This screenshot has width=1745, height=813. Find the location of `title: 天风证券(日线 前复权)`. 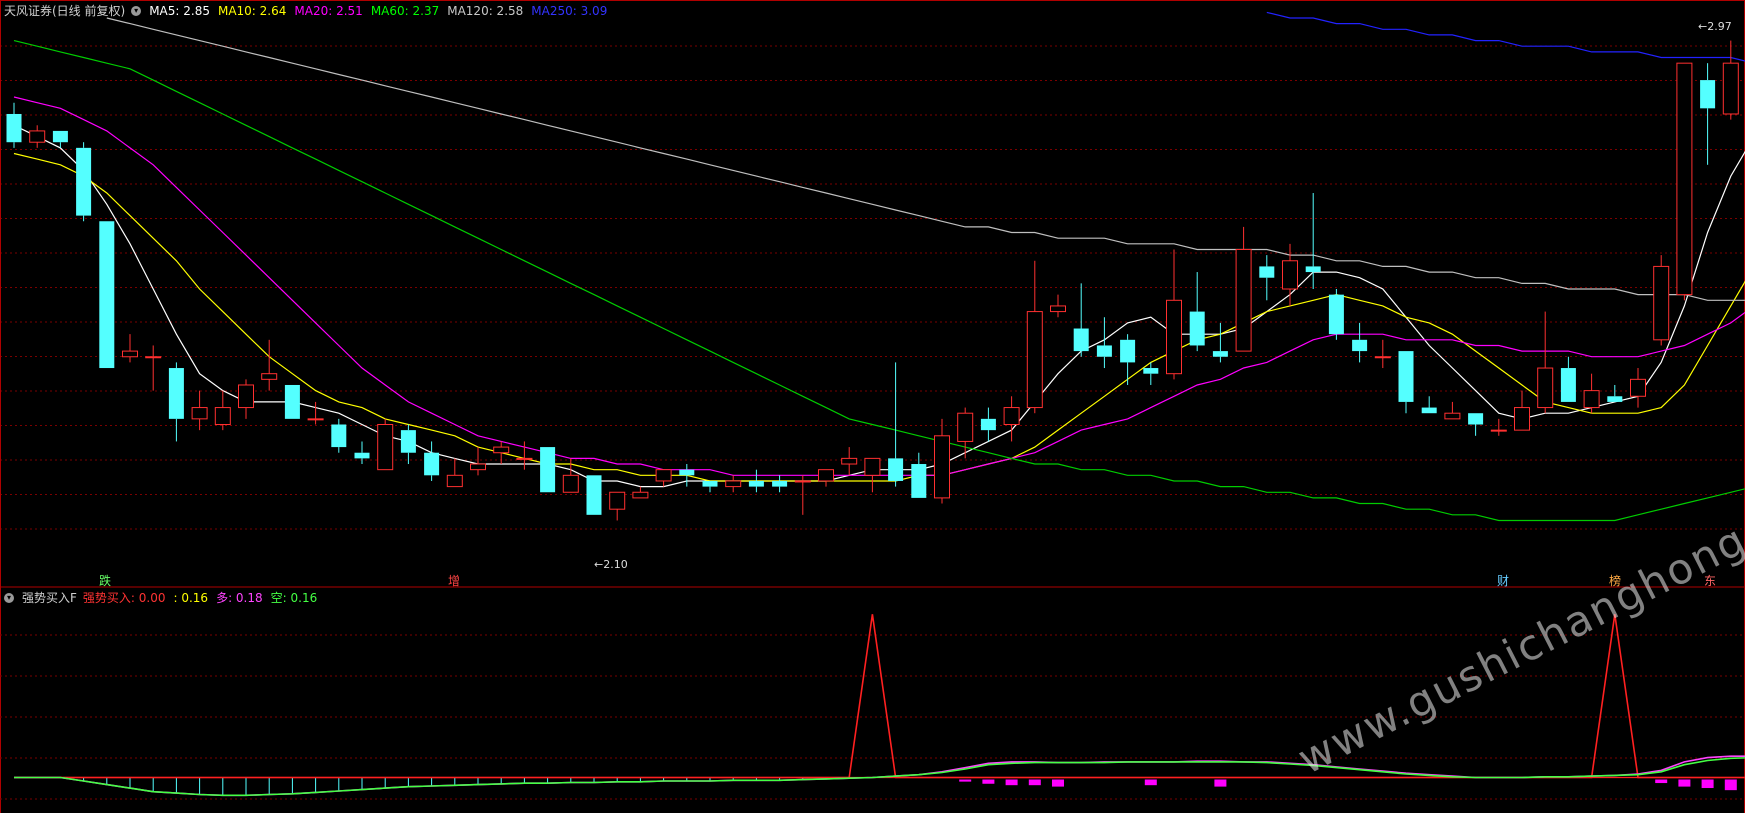

title: 天风证券(日线 前复权) is located at coordinates (65, 11).